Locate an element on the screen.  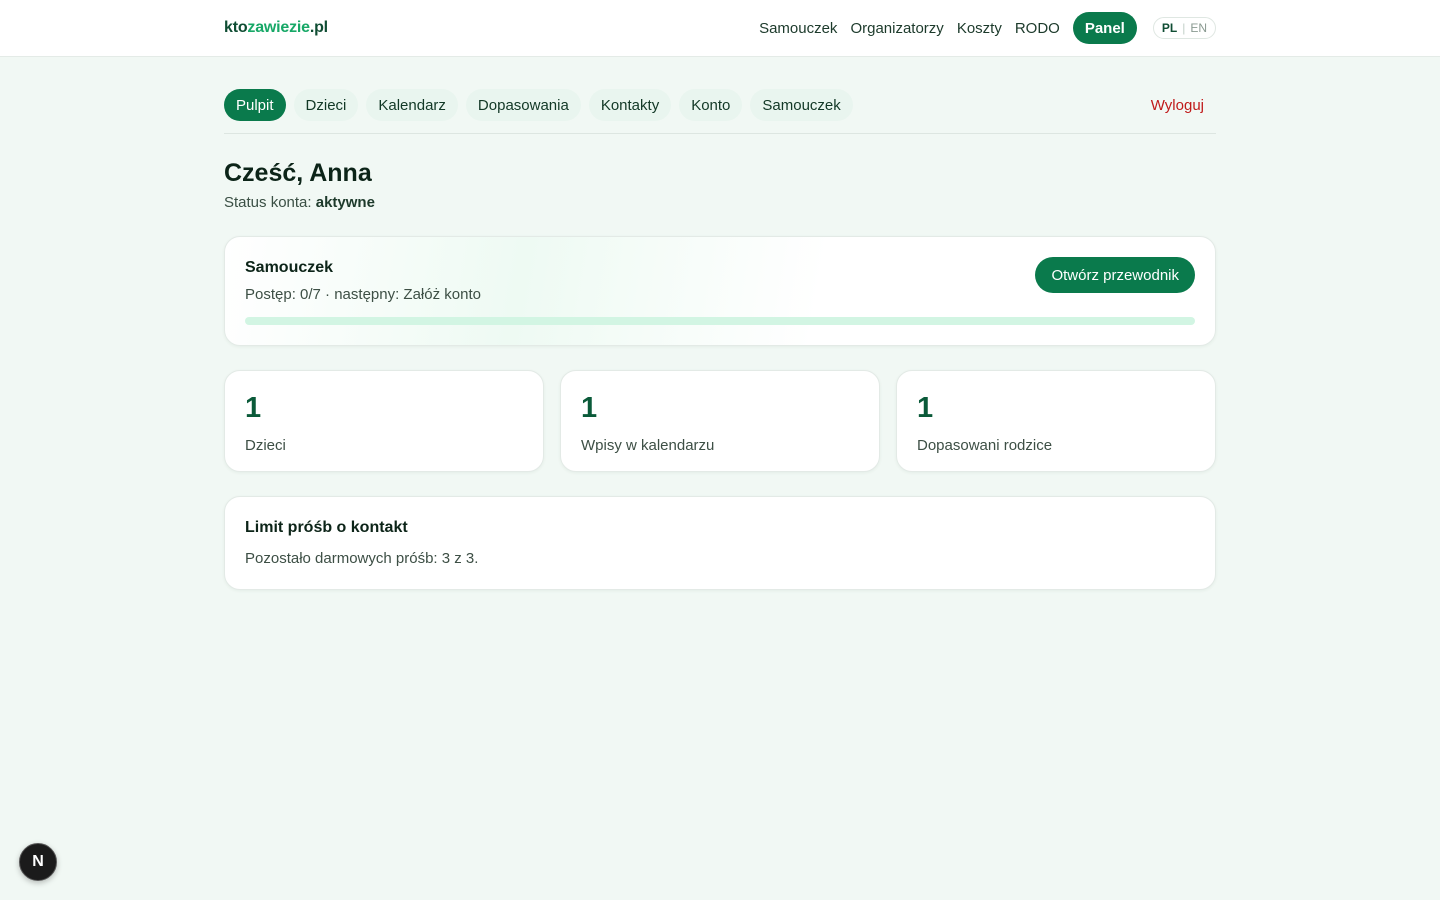
language-switcher: PL | EN is located at coordinates (1184, 28).